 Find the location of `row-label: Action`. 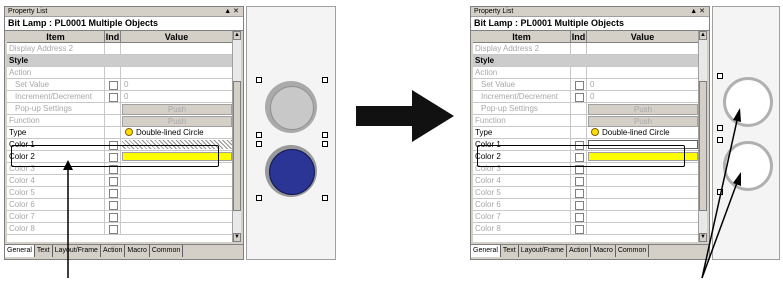

row-label: Action is located at coordinates (522, 73).